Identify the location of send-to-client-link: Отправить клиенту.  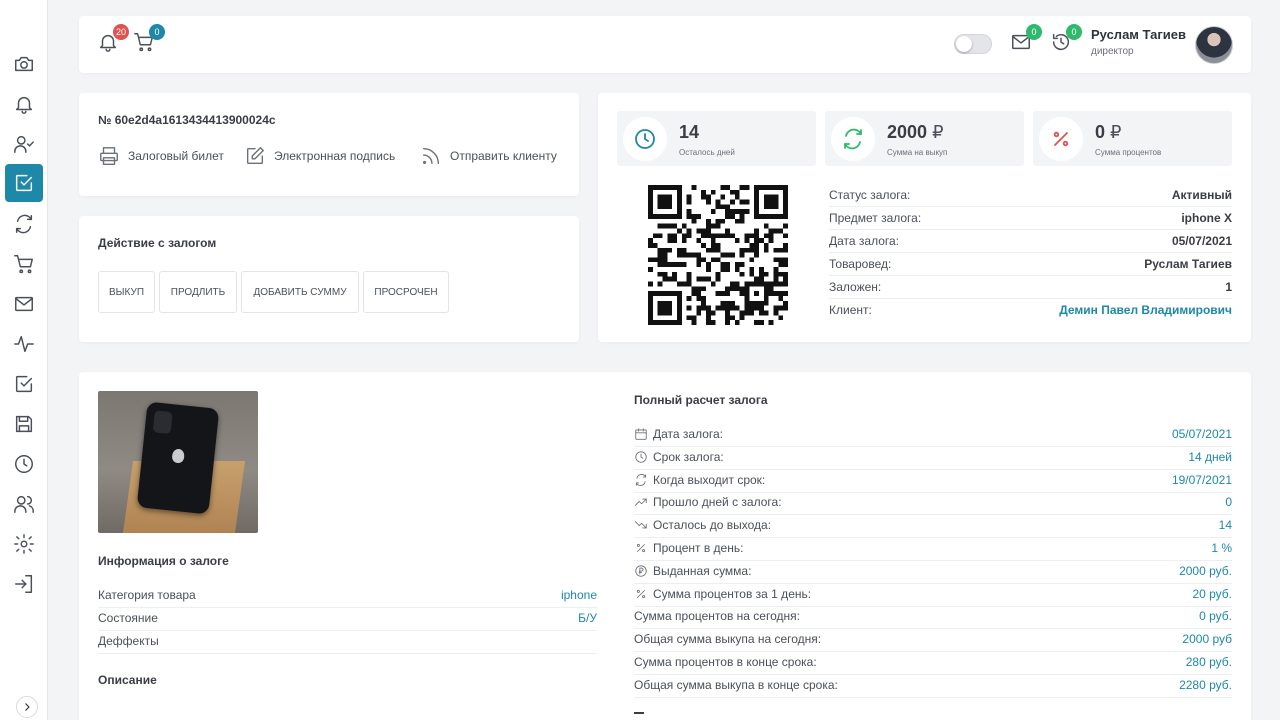
(488, 156).